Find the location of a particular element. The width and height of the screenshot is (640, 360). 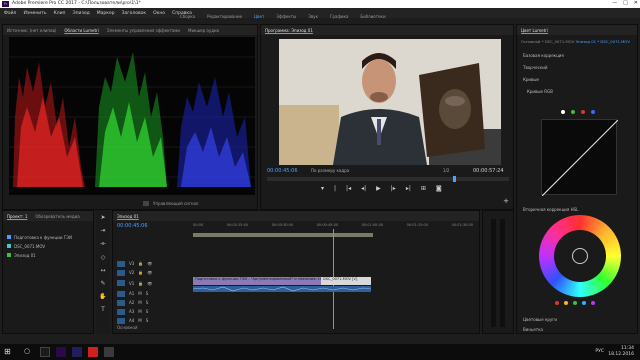

go-to-in-icon: |◂ is located at coordinates (348, 188).